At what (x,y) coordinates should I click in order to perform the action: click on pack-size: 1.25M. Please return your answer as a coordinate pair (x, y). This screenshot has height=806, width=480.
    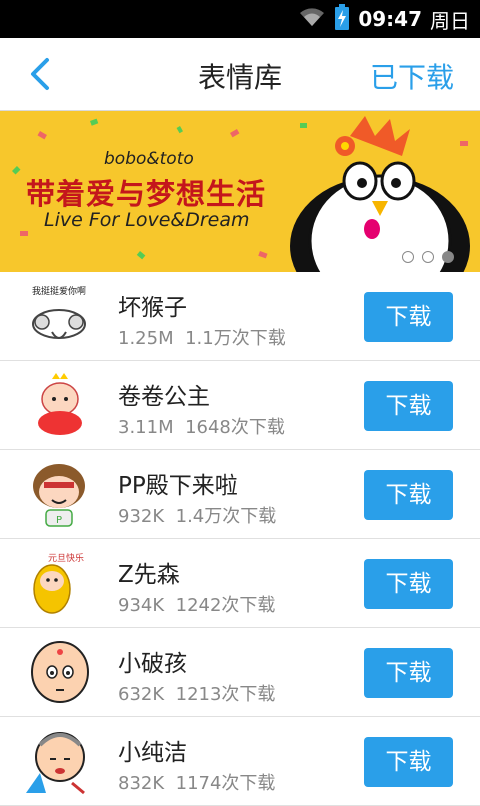
    Looking at the image, I should click on (146, 338).